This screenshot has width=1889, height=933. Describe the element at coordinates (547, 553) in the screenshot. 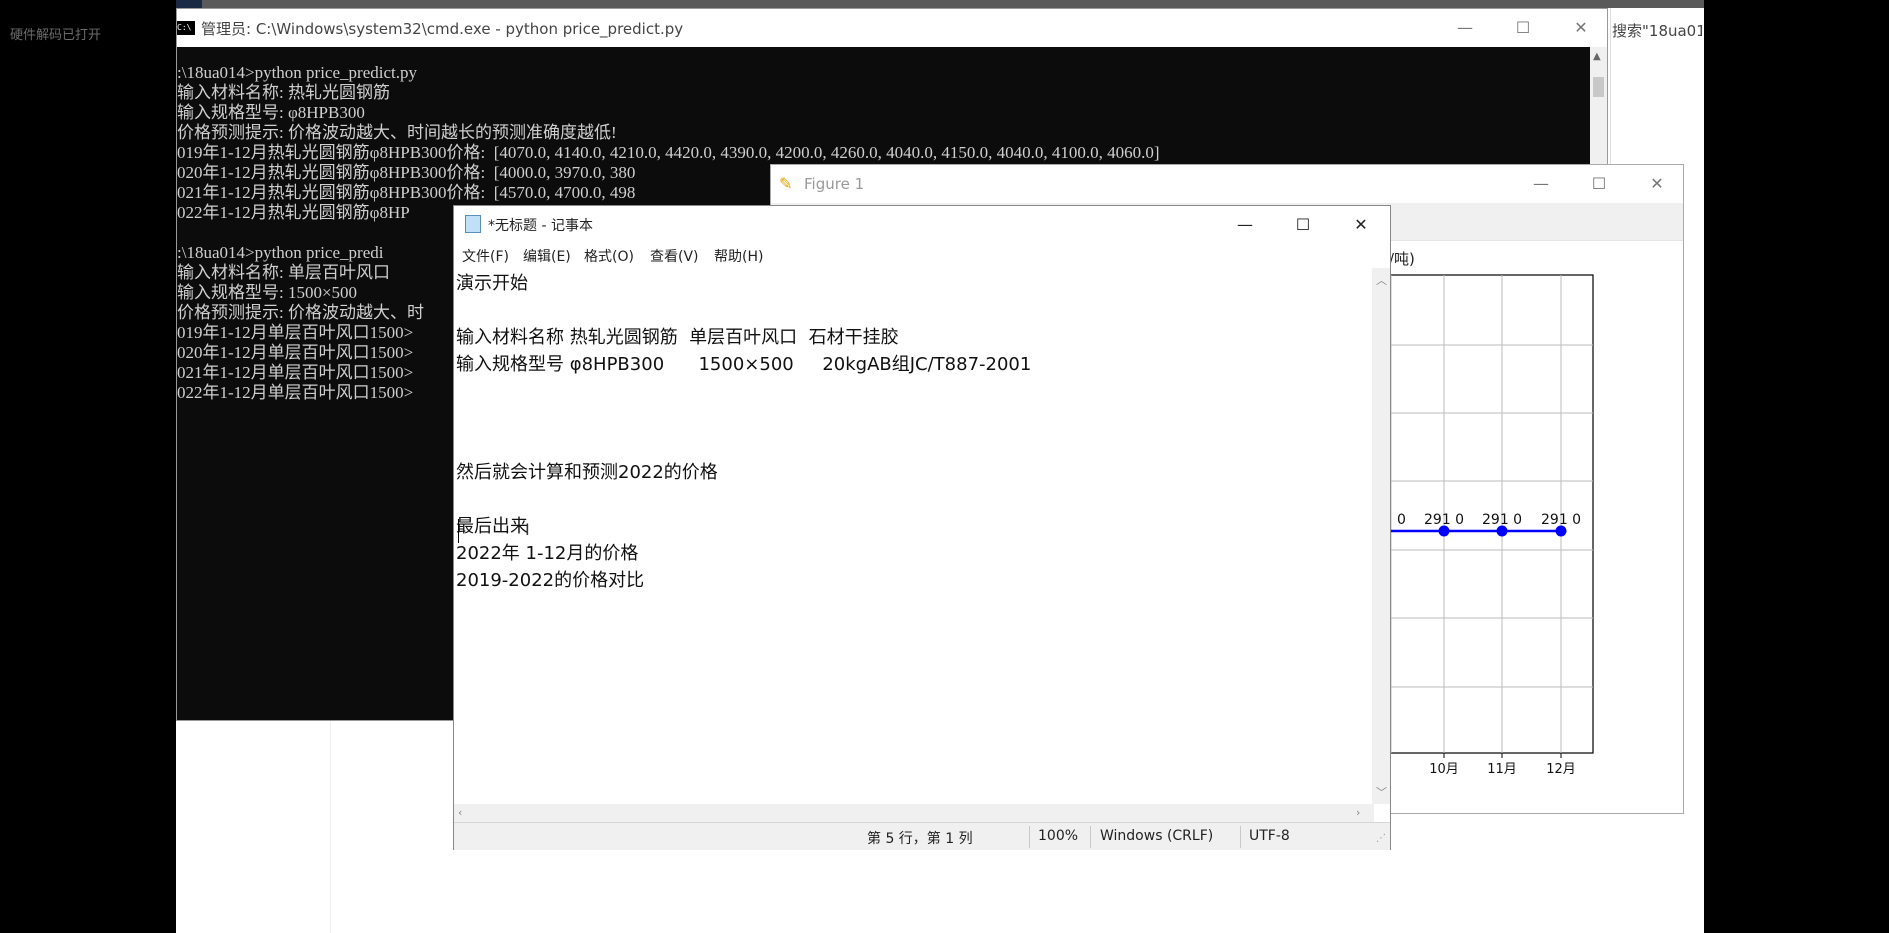

I see `text-line: 2022年 1-12月的价格` at that location.